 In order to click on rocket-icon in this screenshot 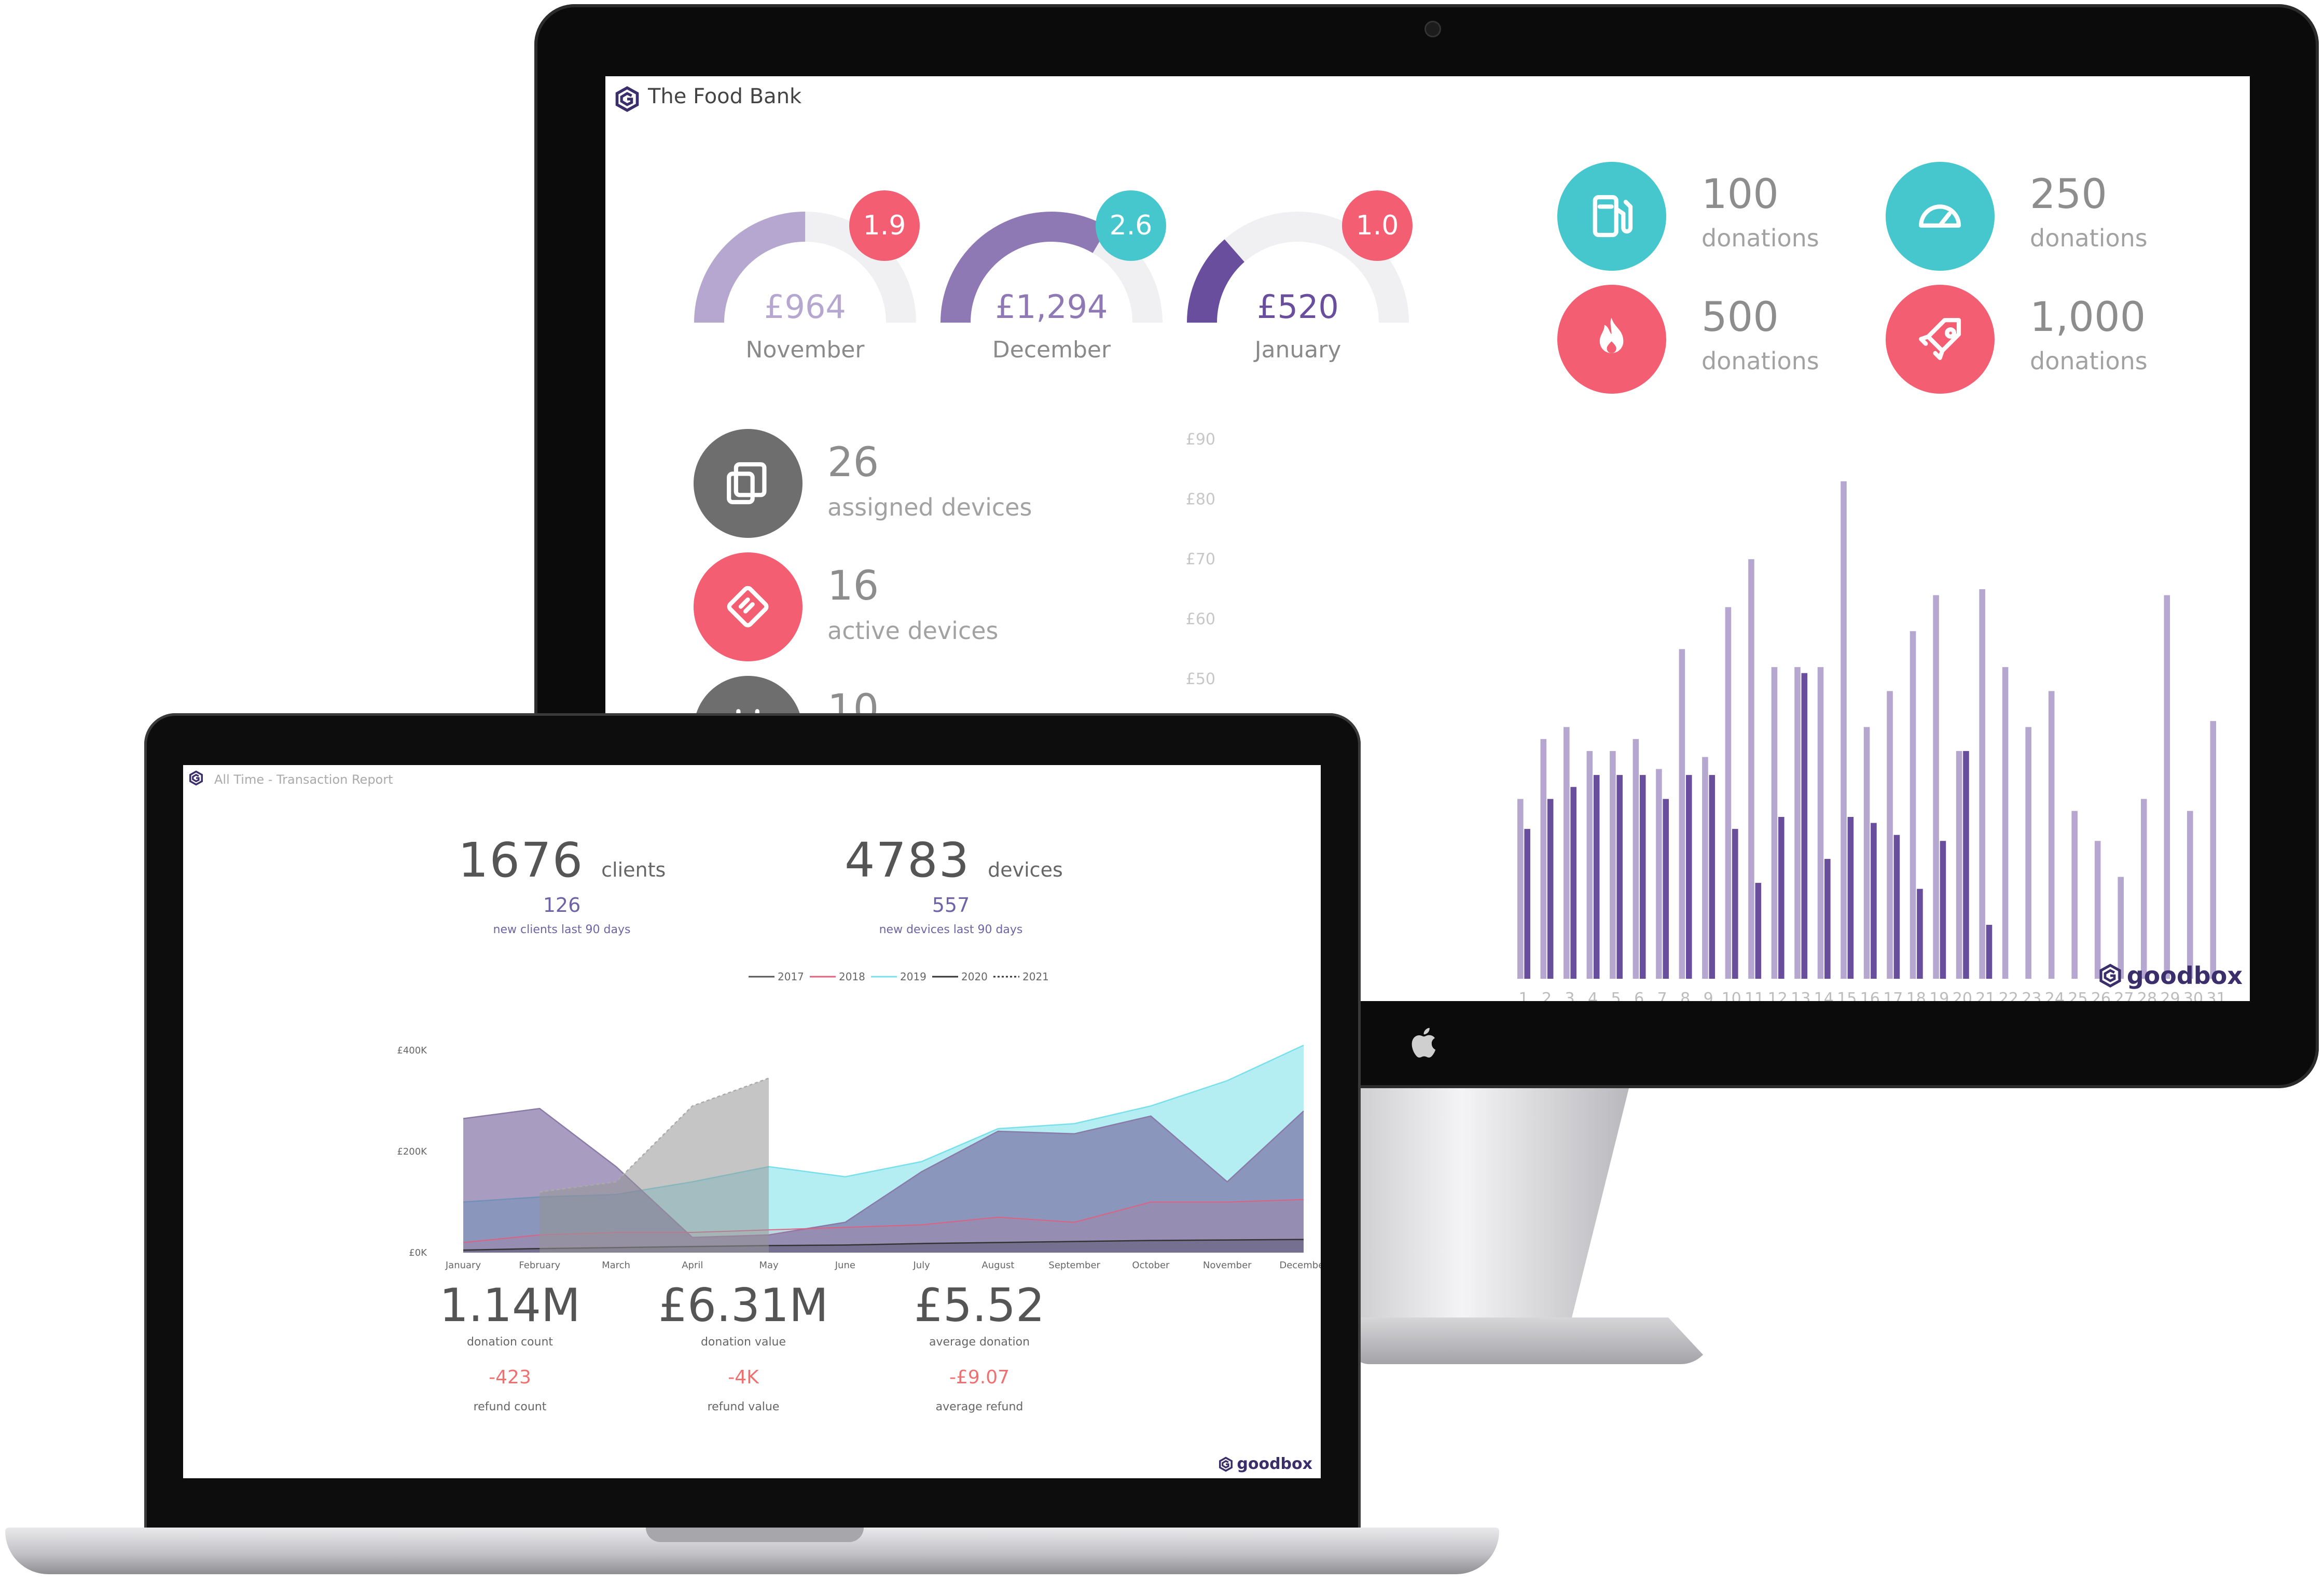, I will do `click(1940, 339)`.